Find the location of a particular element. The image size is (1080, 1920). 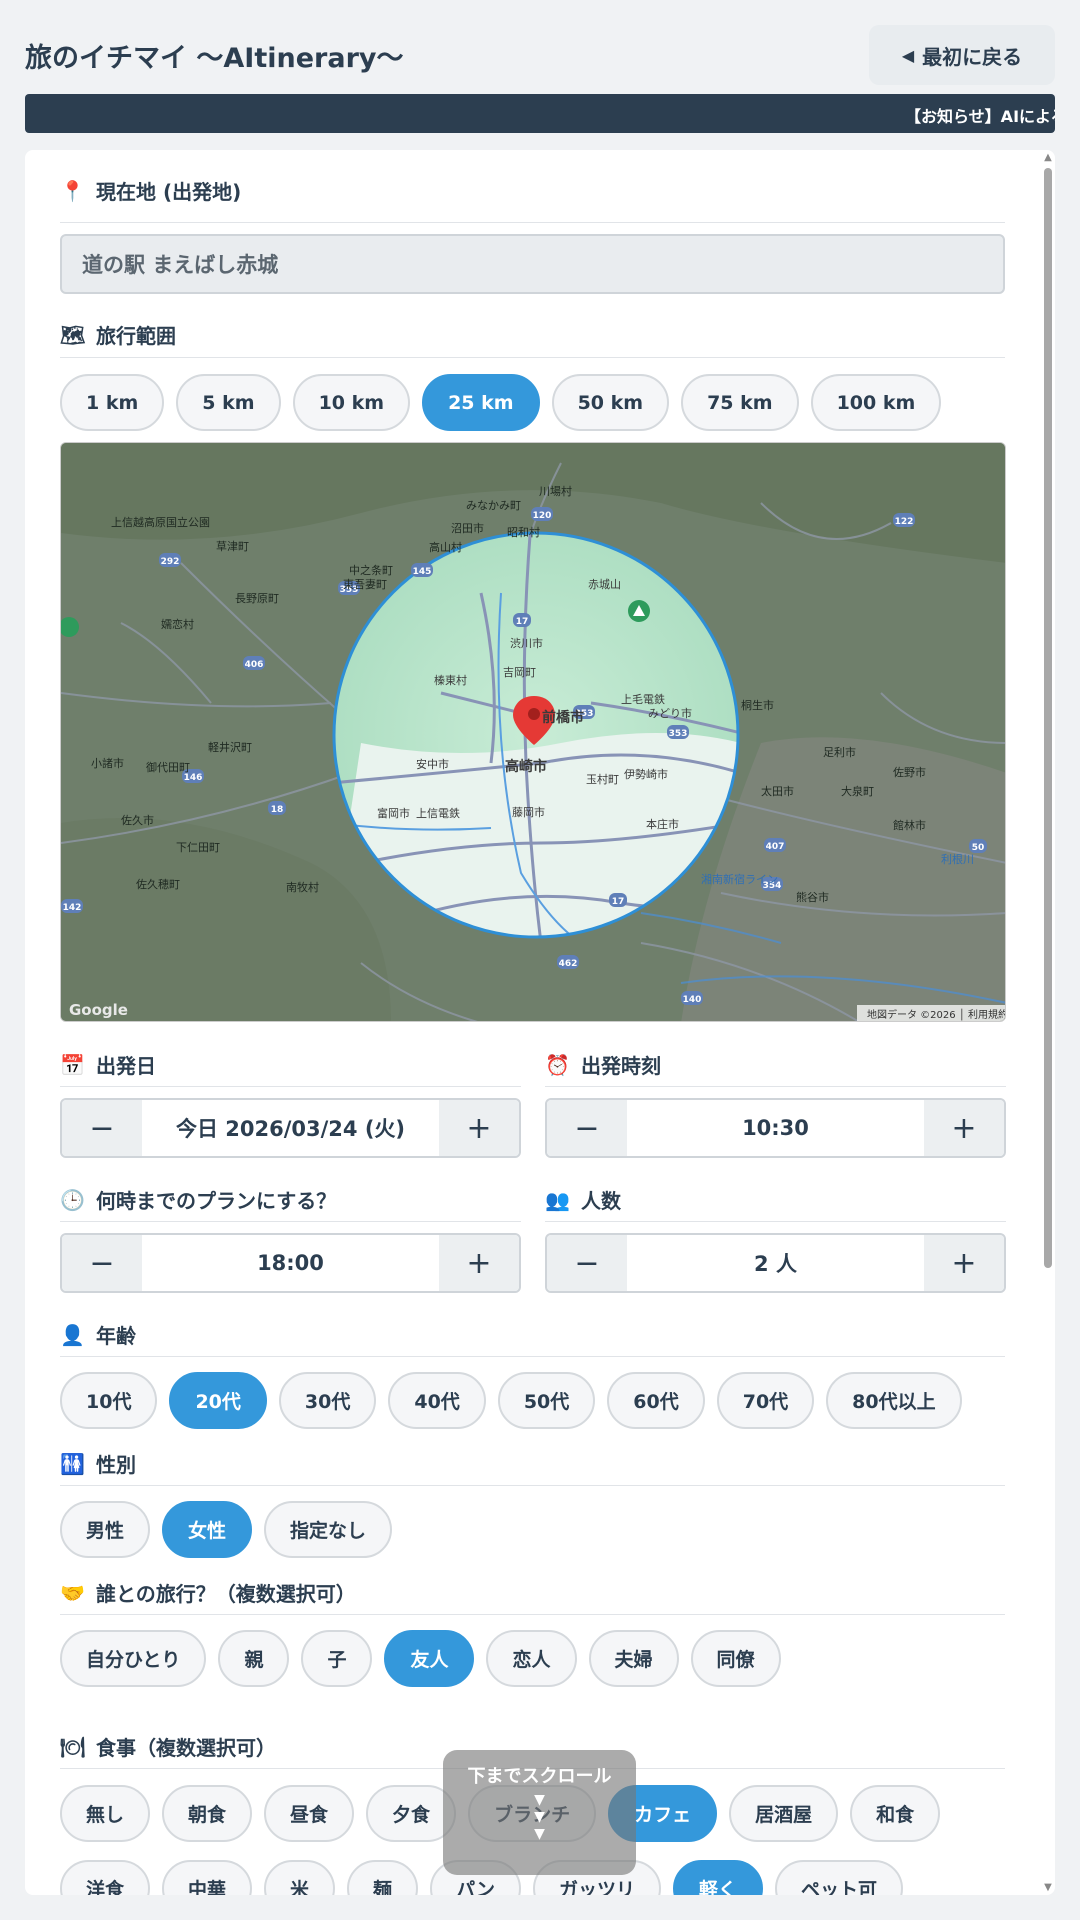

meal-option-chip: 和食 is located at coordinates (895, 1813).